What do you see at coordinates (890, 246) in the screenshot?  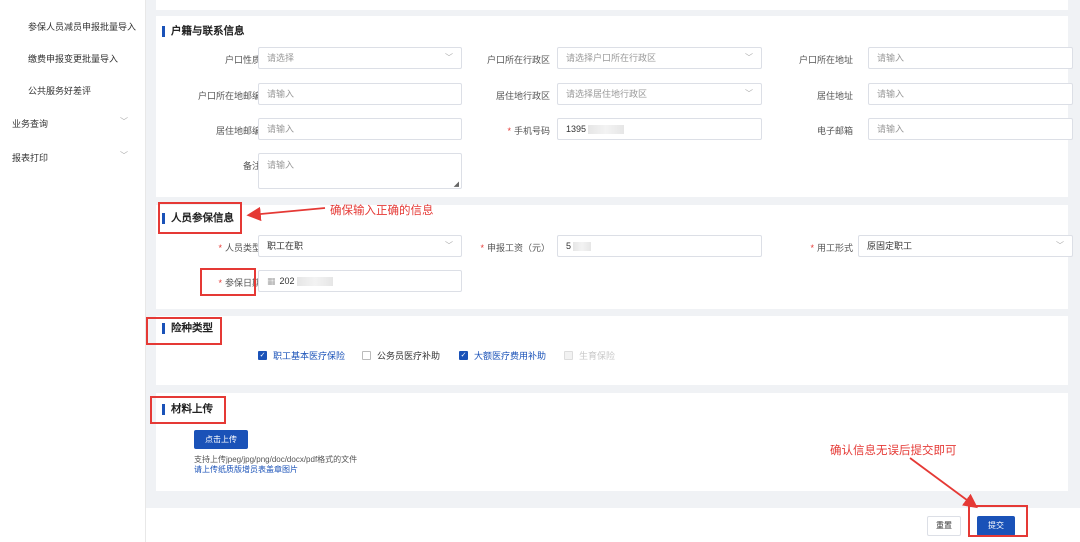 I see `select-value: 原固定职工` at bounding box center [890, 246].